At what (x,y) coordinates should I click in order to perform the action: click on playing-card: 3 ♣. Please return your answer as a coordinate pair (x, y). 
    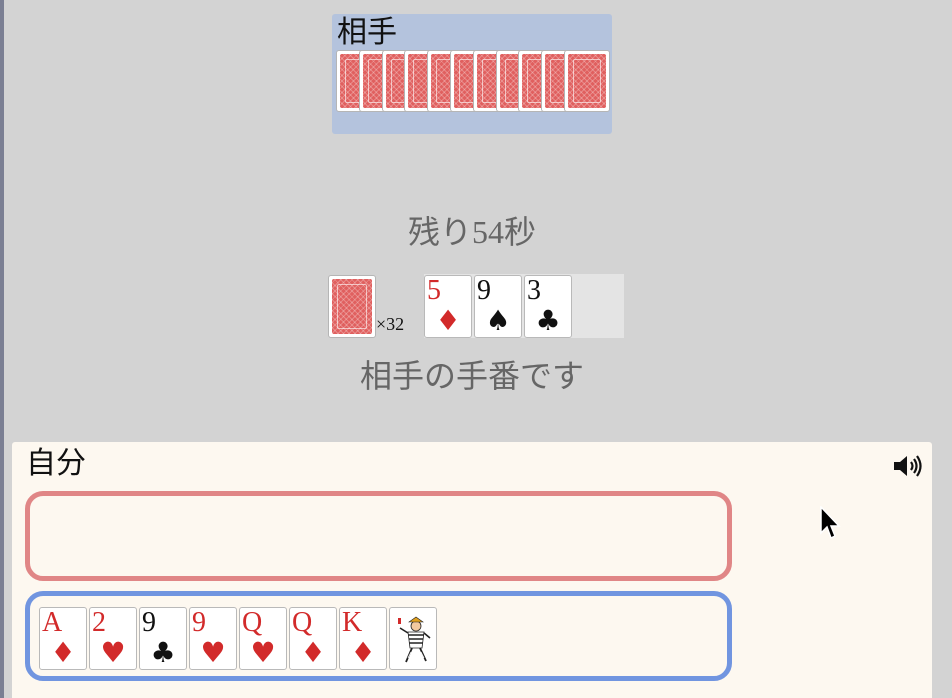
    Looking at the image, I should click on (548, 306).